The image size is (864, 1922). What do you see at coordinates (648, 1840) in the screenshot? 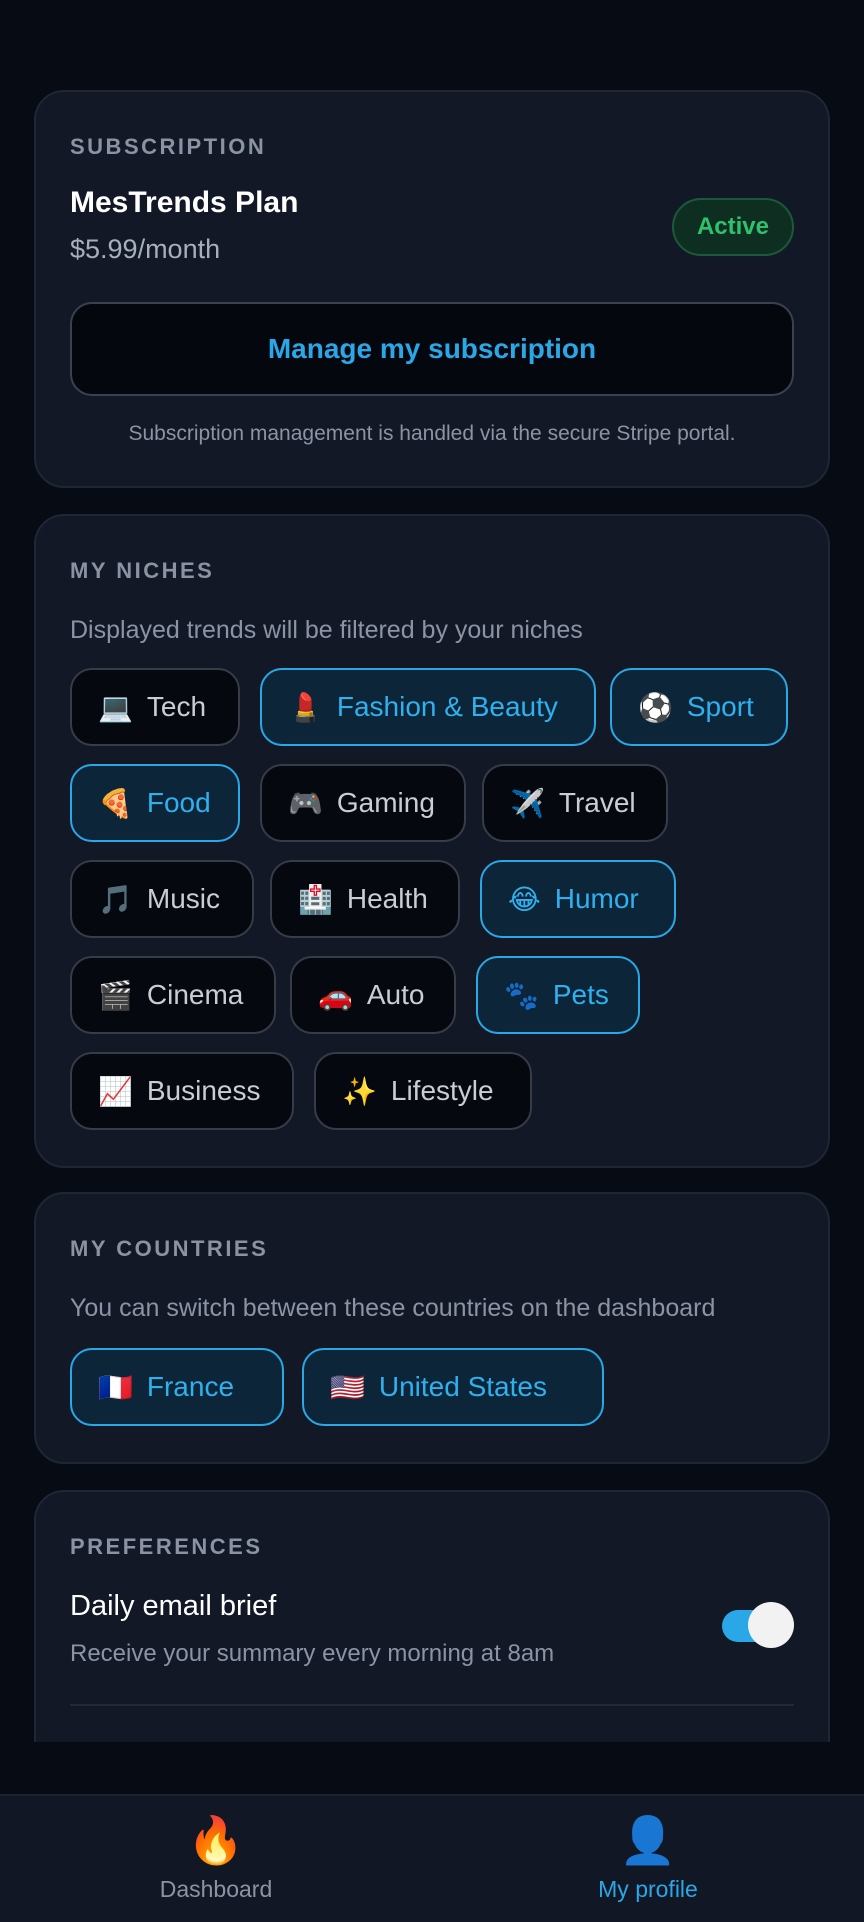
I see `user-icon: 👤` at bounding box center [648, 1840].